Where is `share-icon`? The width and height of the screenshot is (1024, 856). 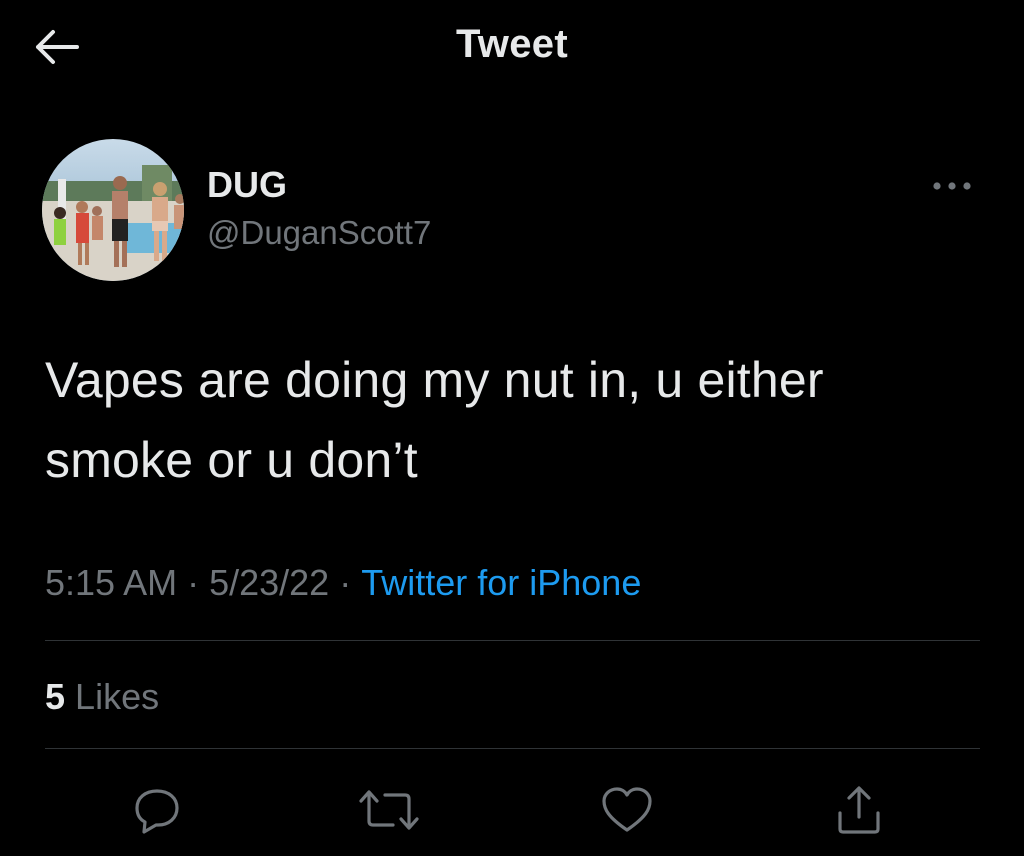 share-icon is located at coordinates (859, 810).